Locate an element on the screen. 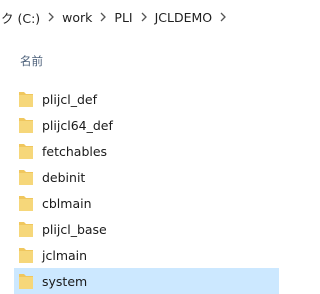 The width and height of the screenshot is (320, 294). list-item: plijcl64_def is located at coordinates (146, 125).